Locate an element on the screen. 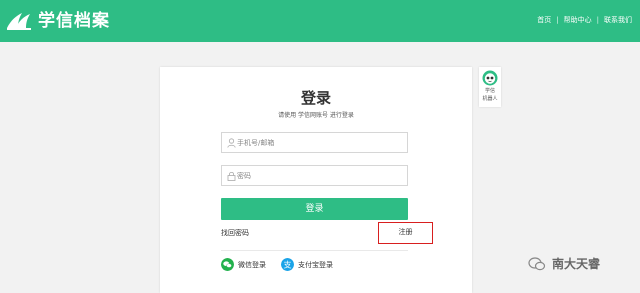  alipay-icon: 支 is located at coordinates (287, 264).